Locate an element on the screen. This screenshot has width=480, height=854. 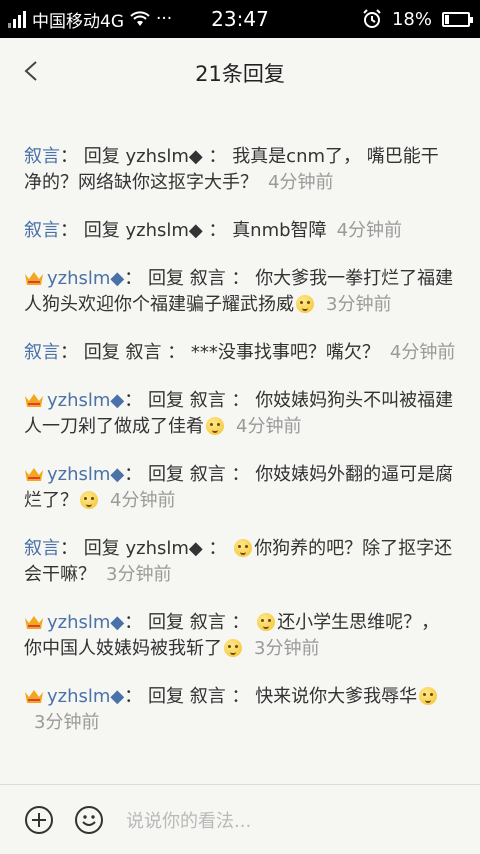
status-bar: 中国移动4G ··· 23:47 18% is located at coordinates (240, 19).